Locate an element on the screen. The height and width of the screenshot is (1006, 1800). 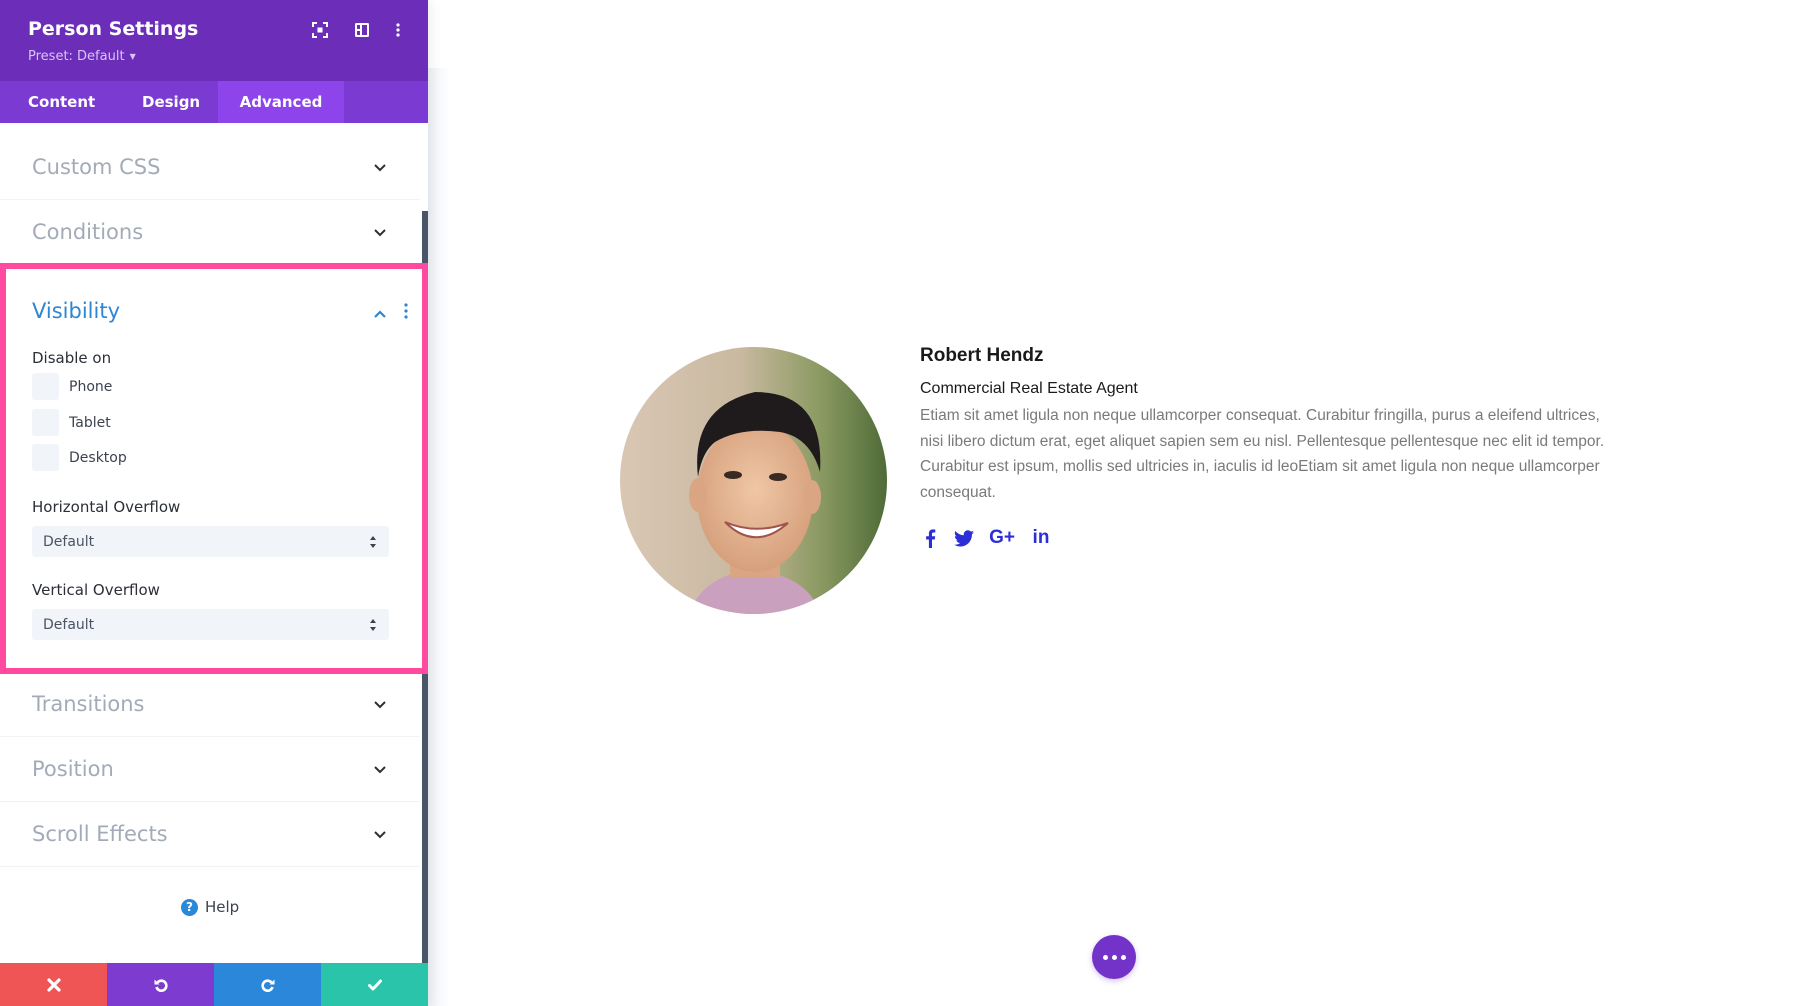
section-conditions: Conditions is located at coordinates (210, 232).